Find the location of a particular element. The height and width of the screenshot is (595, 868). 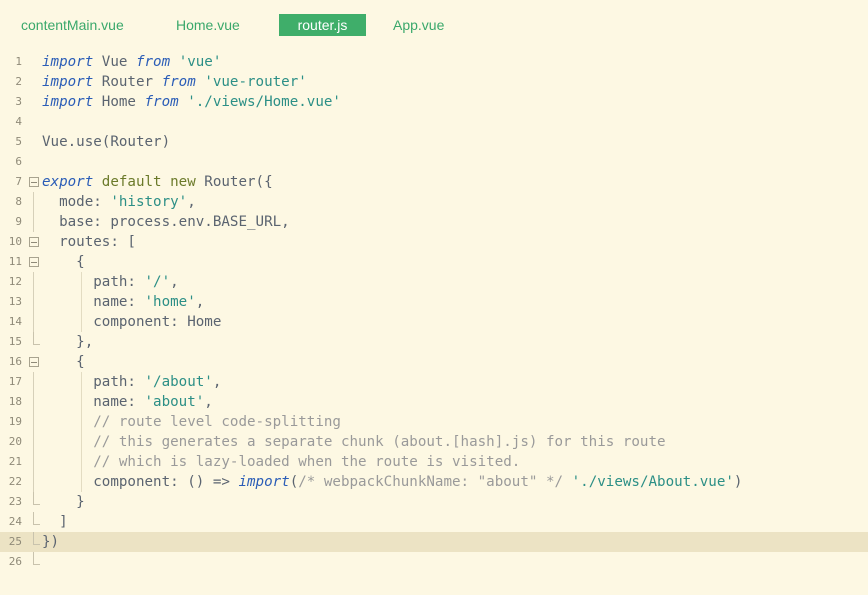

code-token: default is located at coordinates (131, 182).